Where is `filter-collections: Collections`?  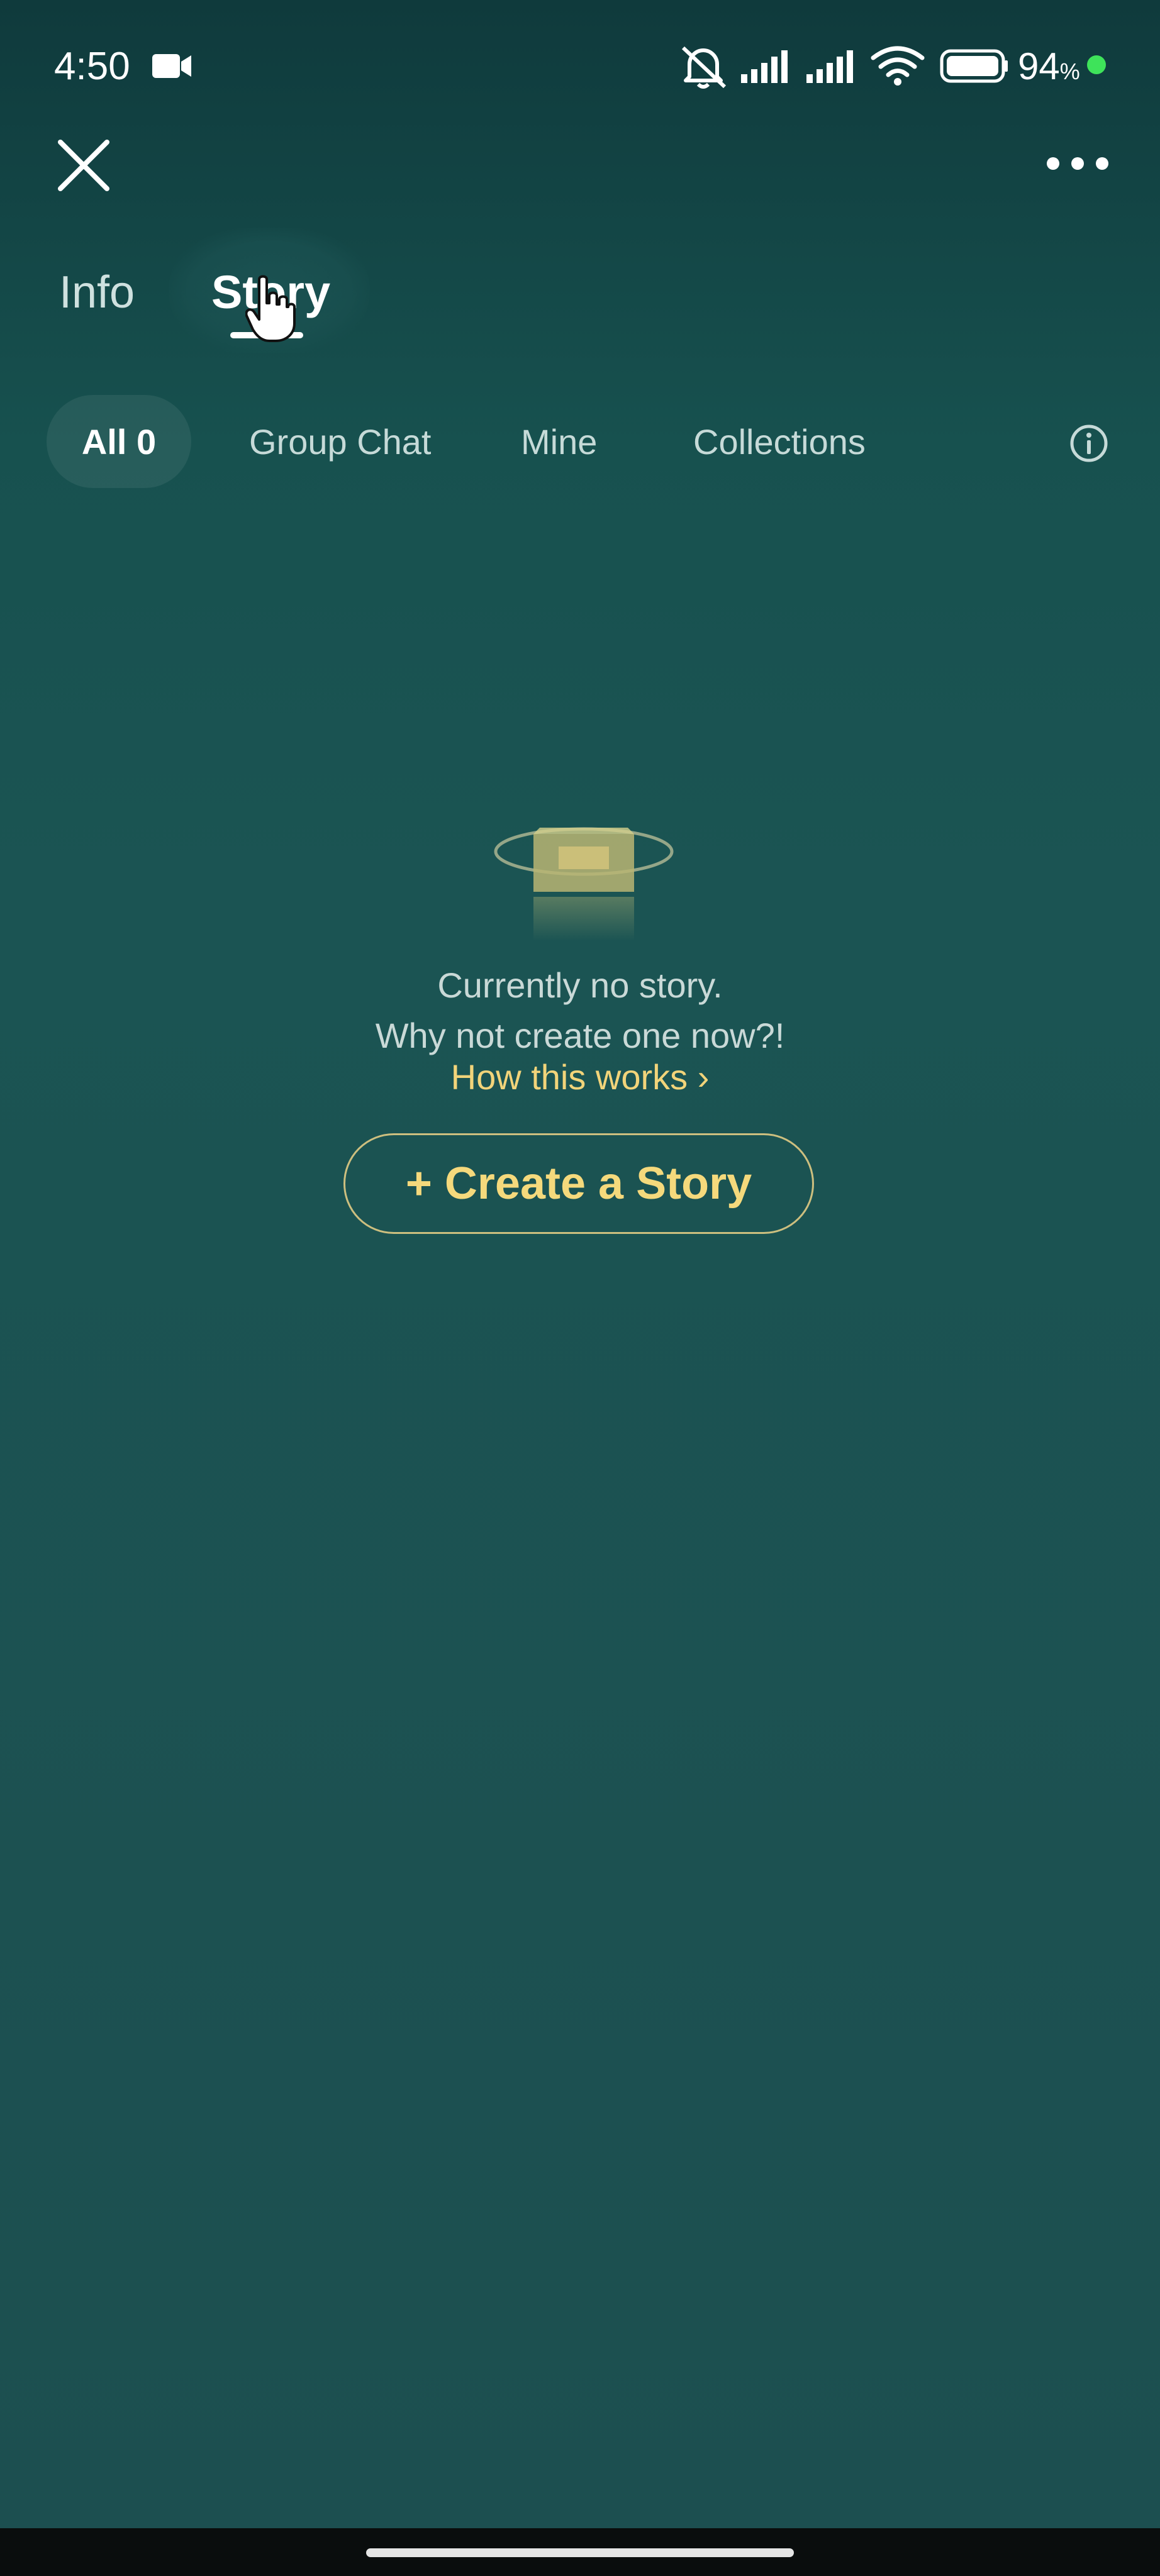
filter-collections: Collections is located at coordinates (779, 442).